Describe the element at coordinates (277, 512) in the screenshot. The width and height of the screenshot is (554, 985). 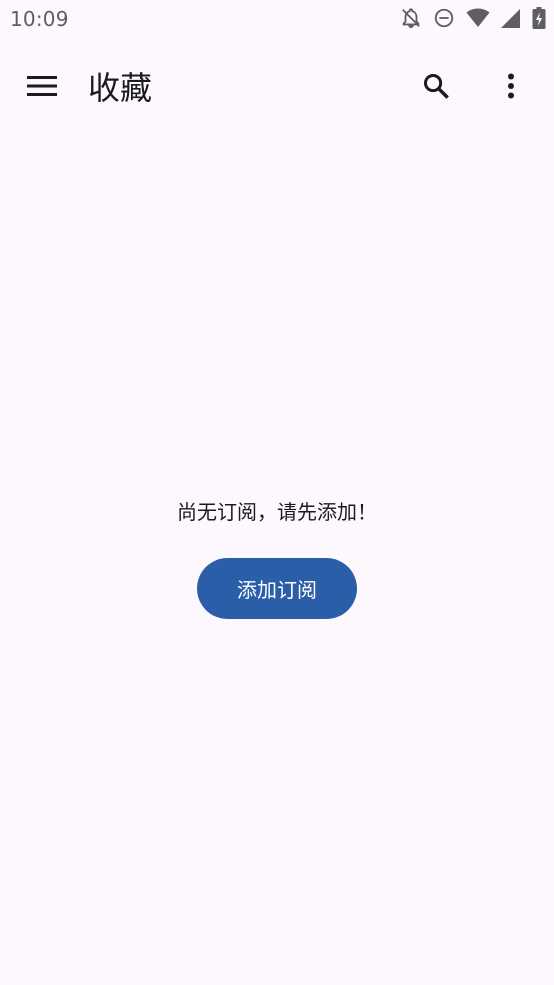
I see `empty-state-message: 尚无订阅，请先添加！` at that location.